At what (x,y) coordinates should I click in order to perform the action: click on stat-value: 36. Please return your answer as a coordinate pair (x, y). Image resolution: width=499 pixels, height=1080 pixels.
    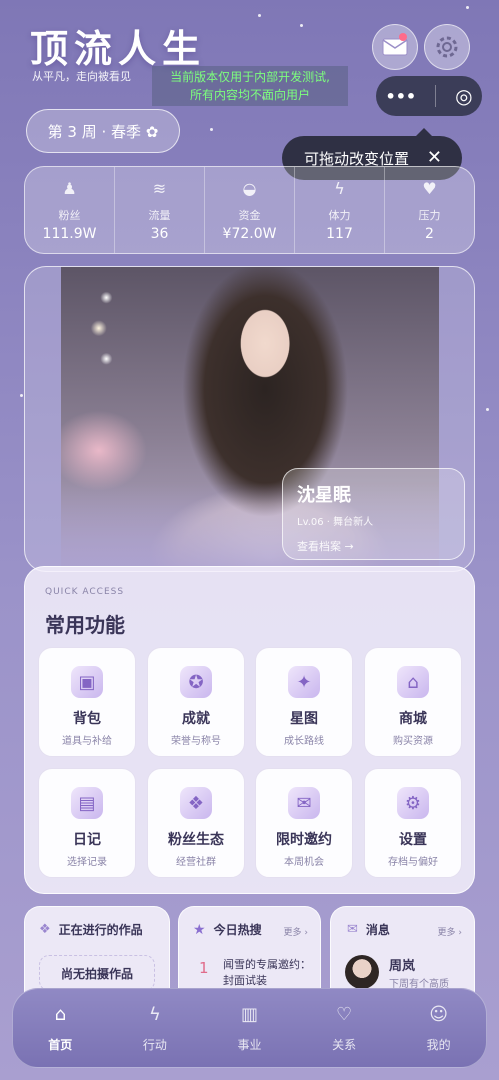
    Looking at the image, I should click on (159, 233).